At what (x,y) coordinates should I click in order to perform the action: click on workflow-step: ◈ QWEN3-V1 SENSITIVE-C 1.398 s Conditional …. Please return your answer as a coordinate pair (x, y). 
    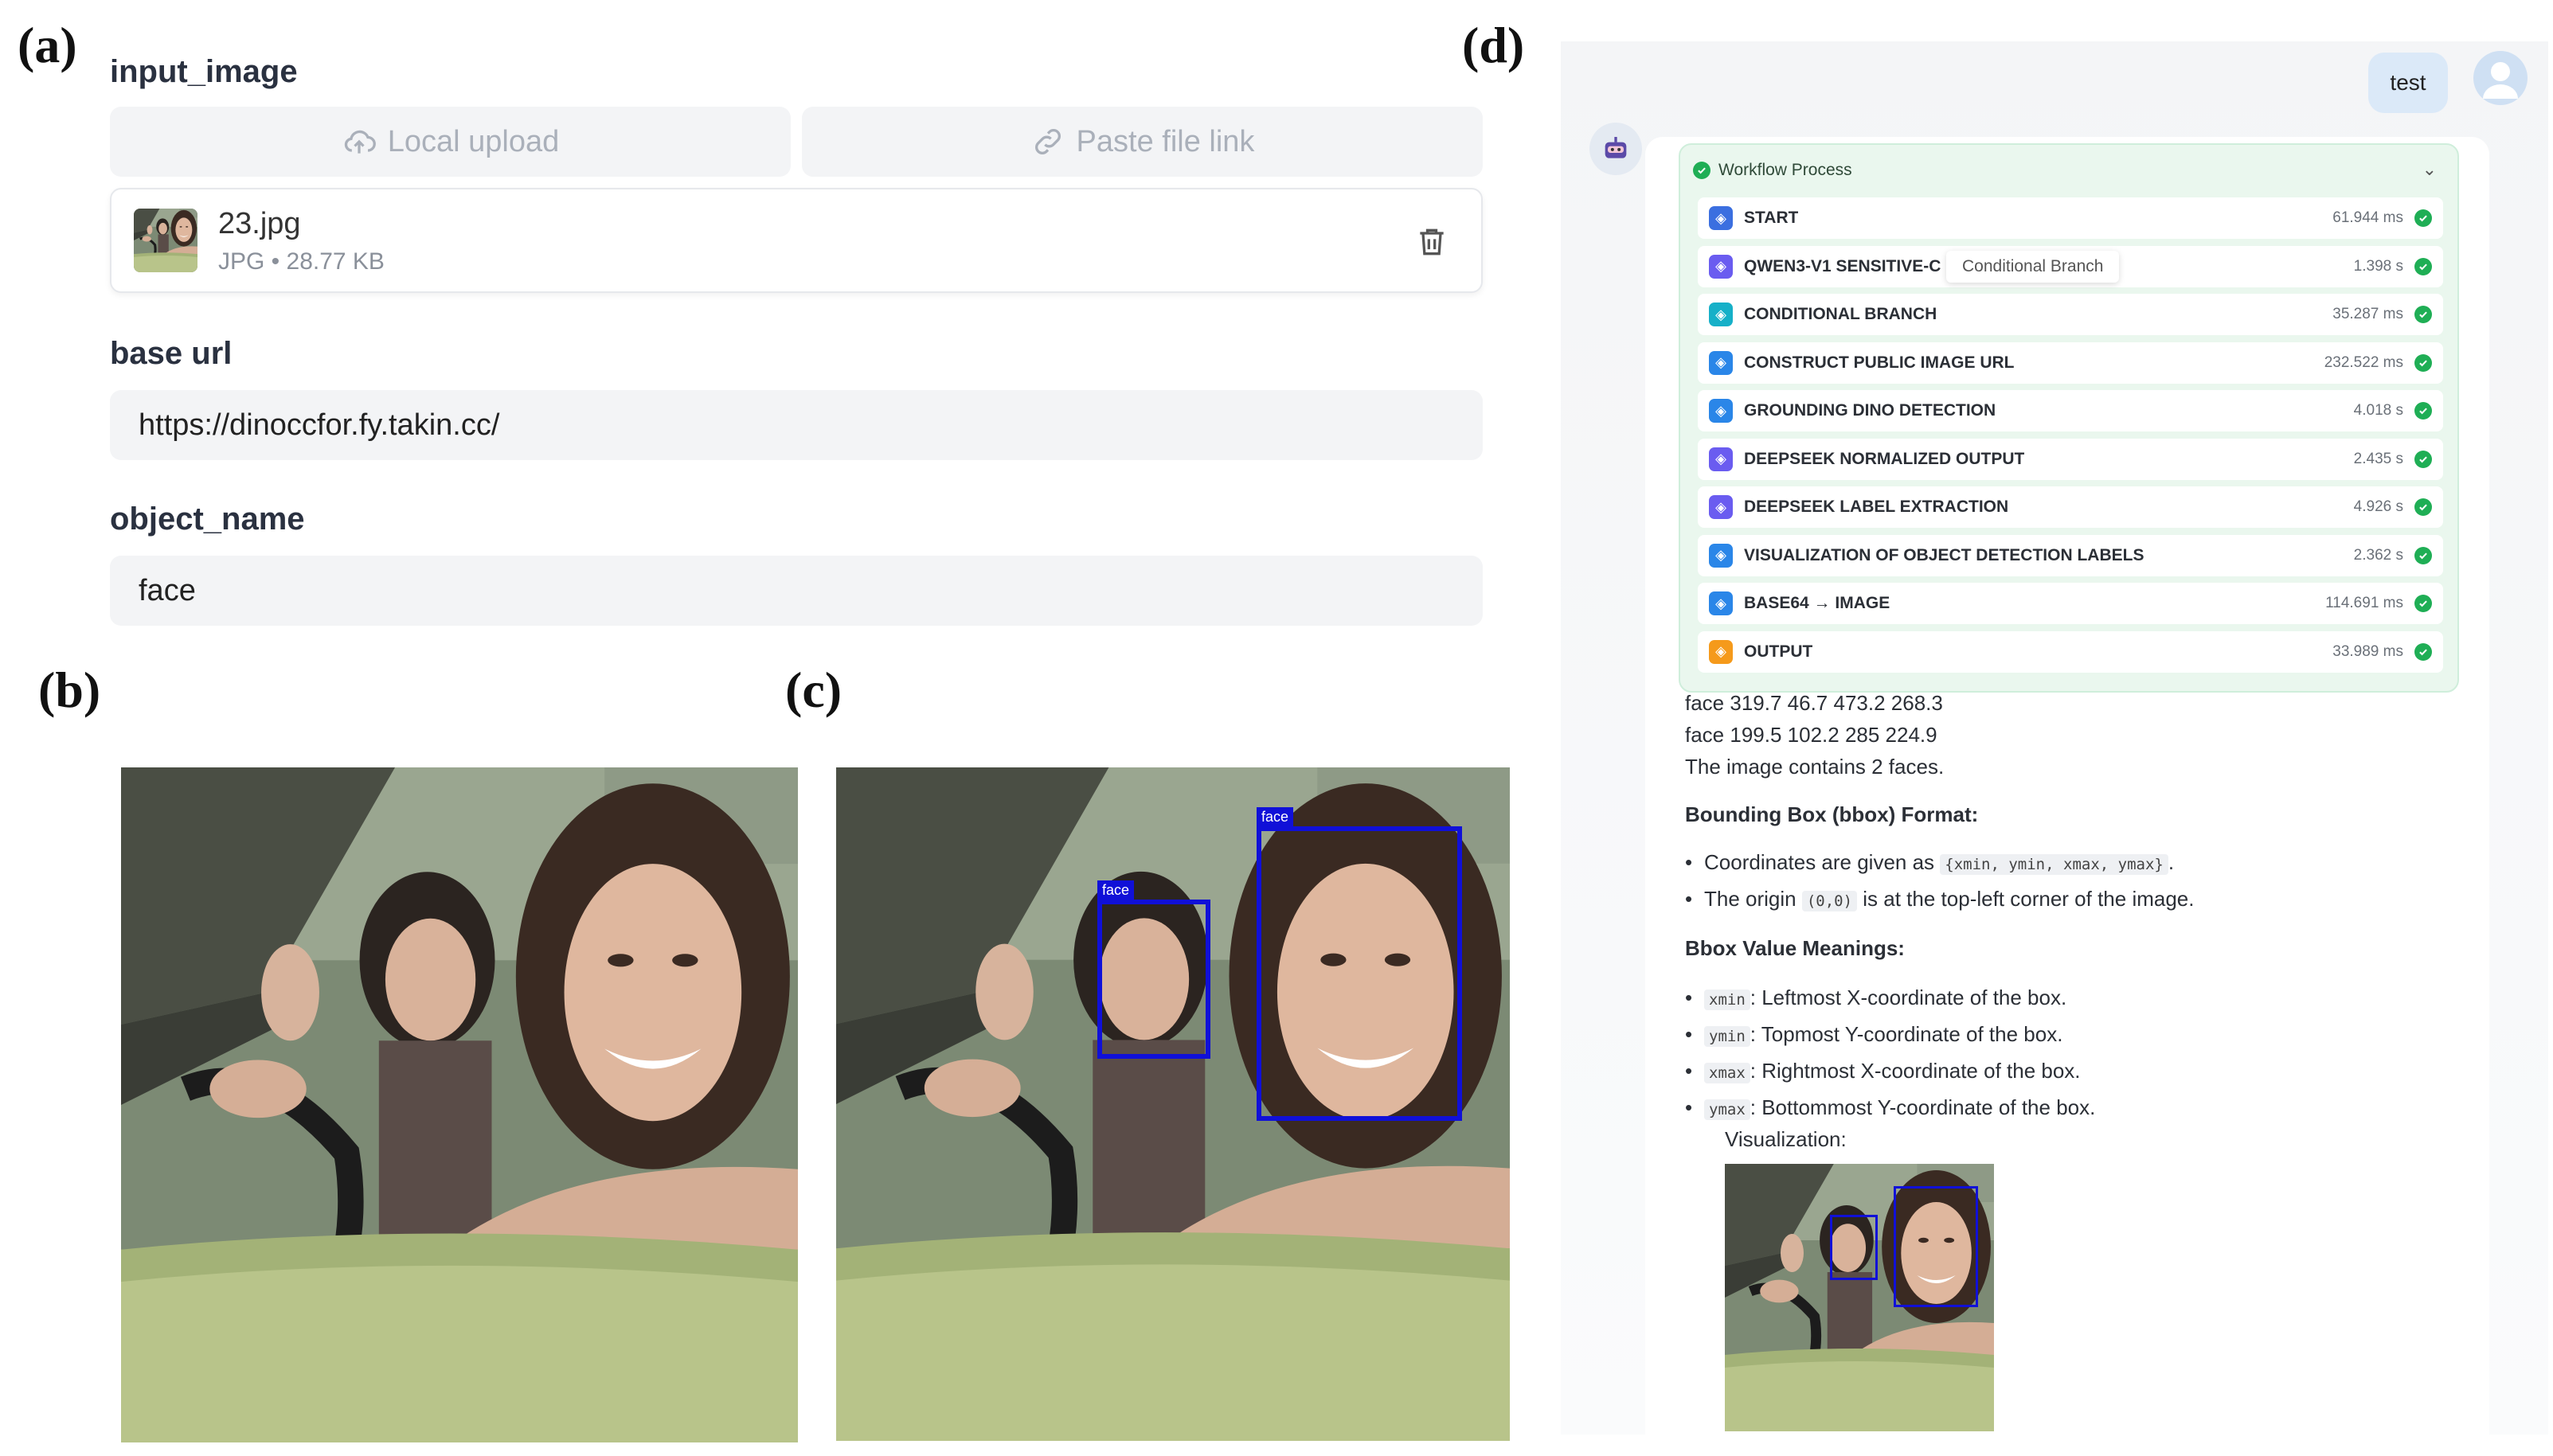
    Looking at the image, I should click on (2070, 266).